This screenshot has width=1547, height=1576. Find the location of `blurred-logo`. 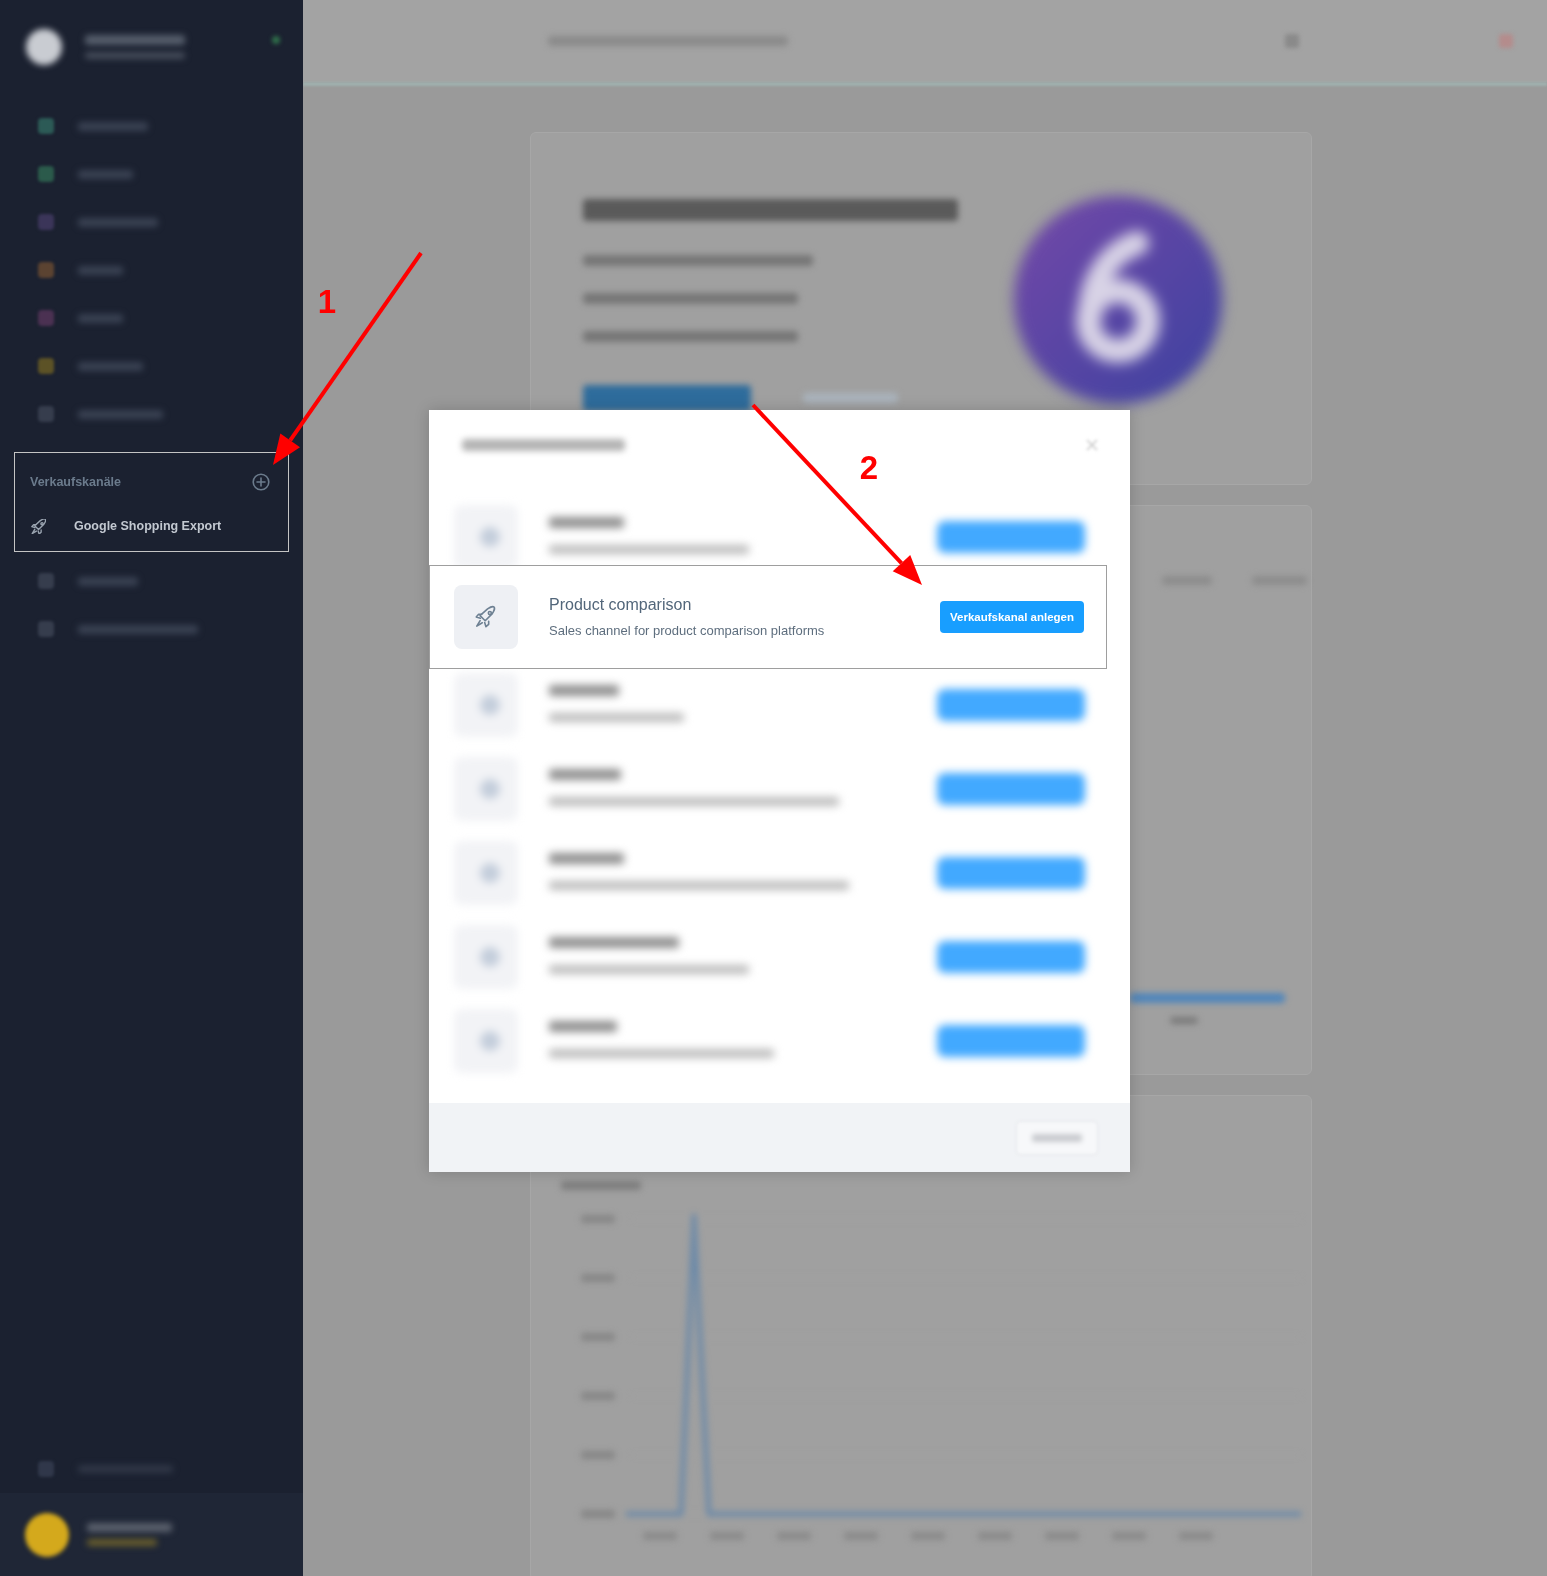

blurred-logo is located at coordinates (44, 47).